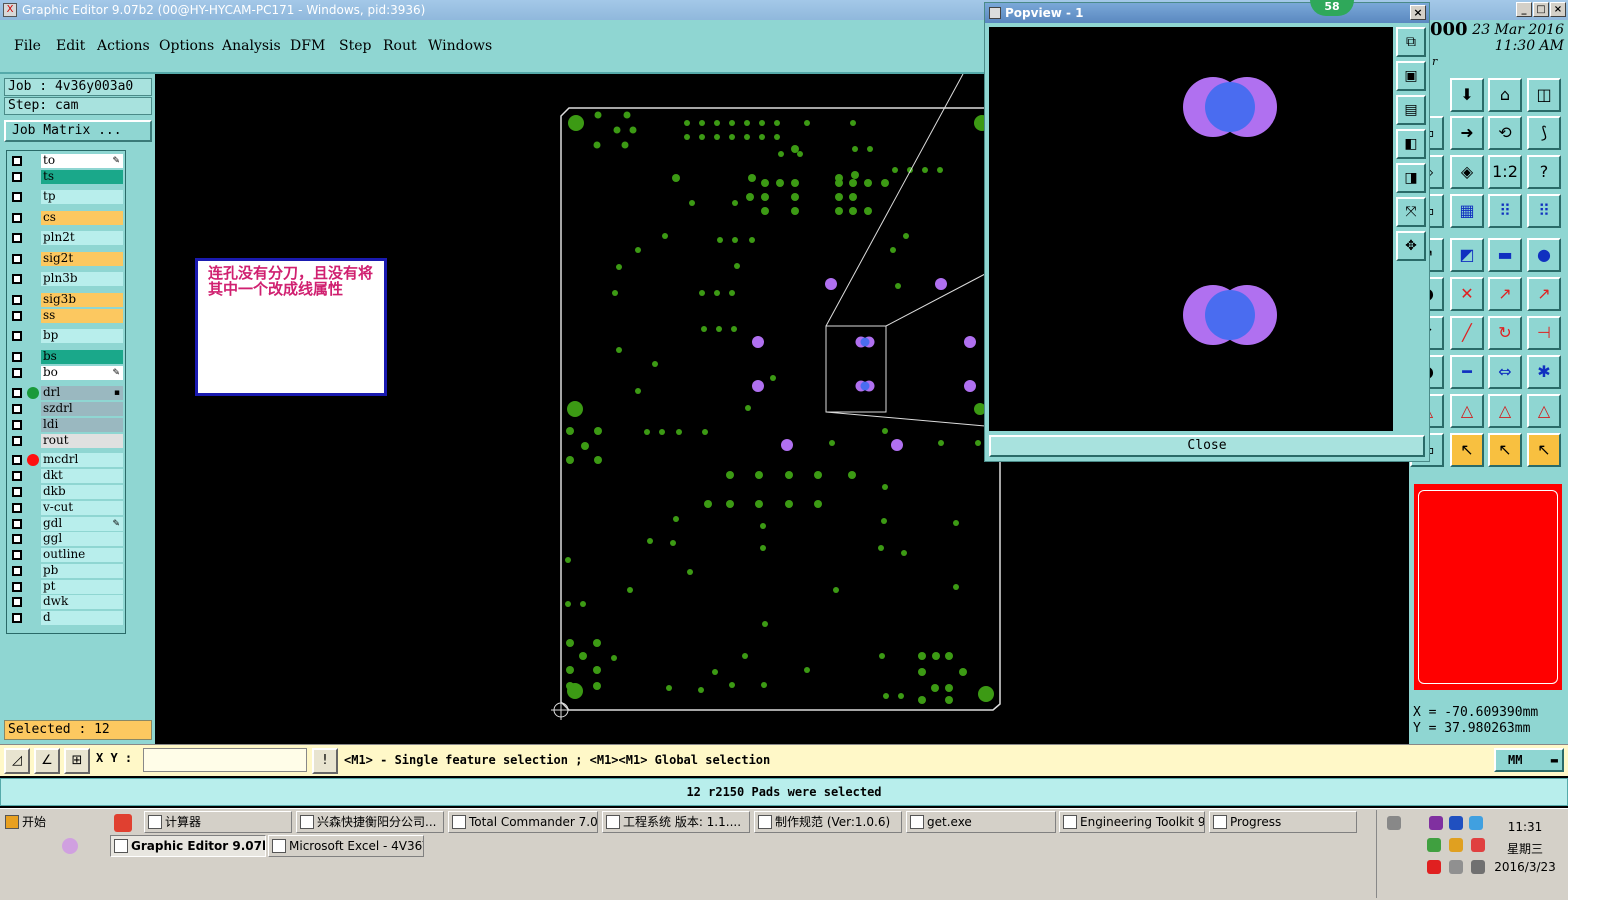 The width and height of the screenshot is (1600, 900). What do you see at coordinates (1436, 823) in the screenshot?
I see `tool-x-icon` at bounding box center [1436, 823].